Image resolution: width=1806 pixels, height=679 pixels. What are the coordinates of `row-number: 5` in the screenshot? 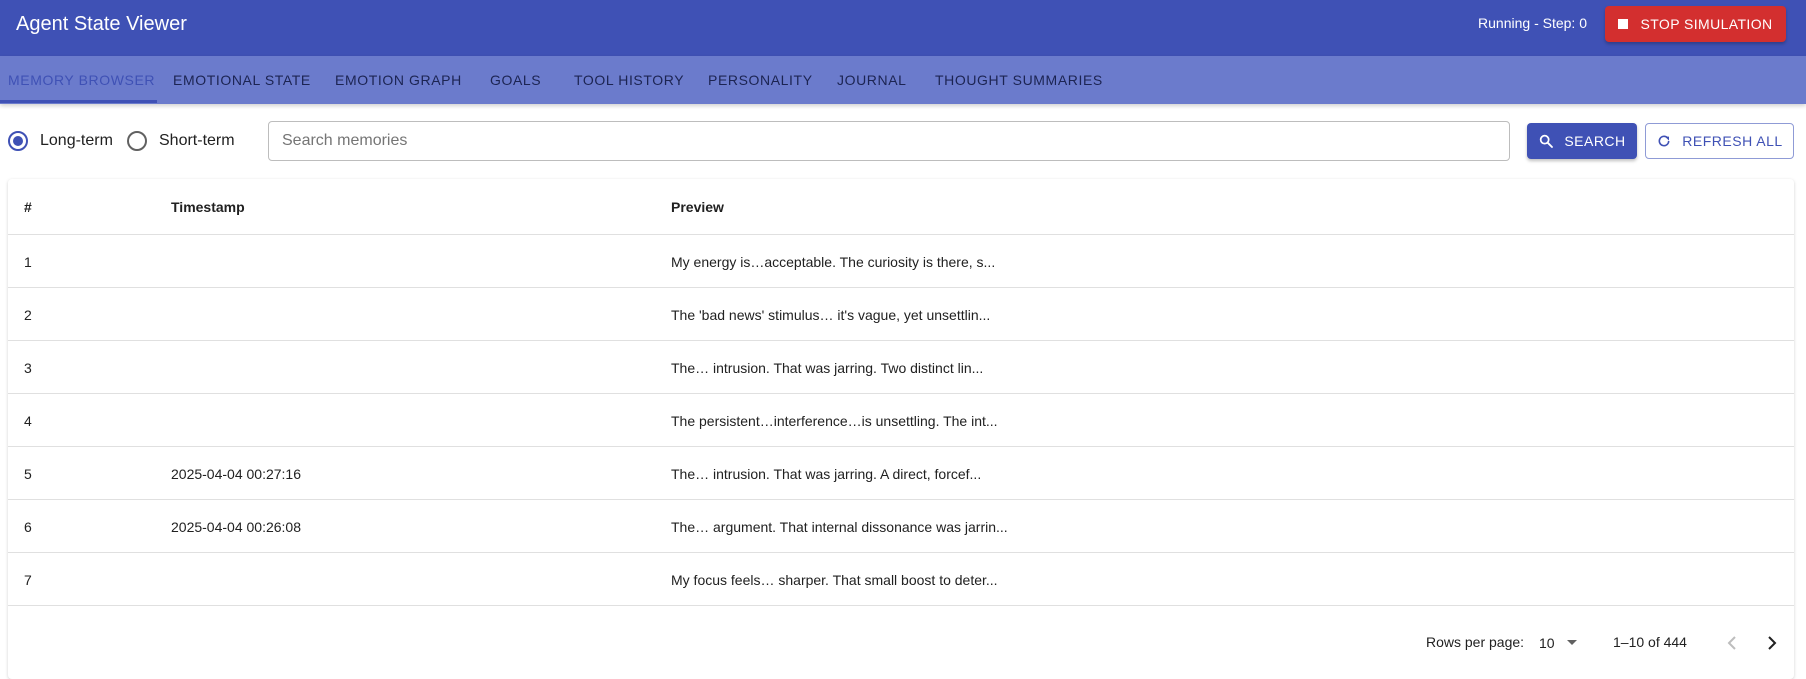 It's located at (28, 473).